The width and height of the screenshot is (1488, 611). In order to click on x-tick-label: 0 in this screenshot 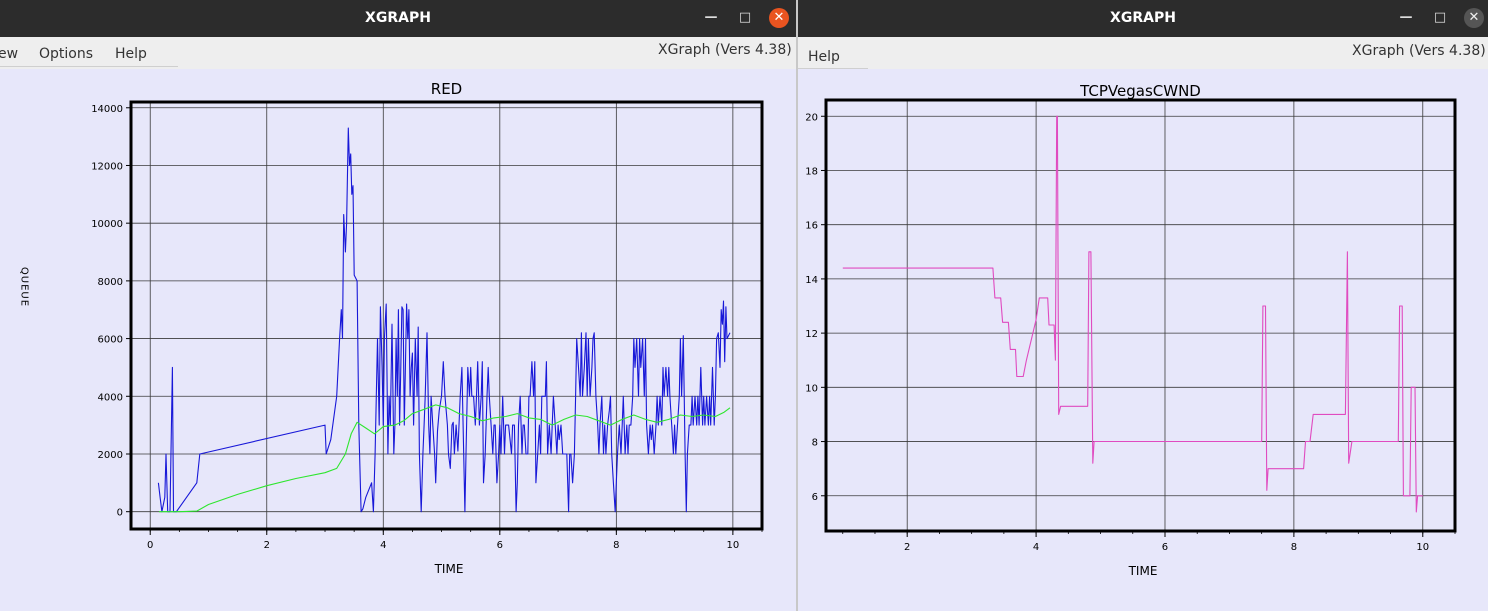, I will do `click(150, 545)`.